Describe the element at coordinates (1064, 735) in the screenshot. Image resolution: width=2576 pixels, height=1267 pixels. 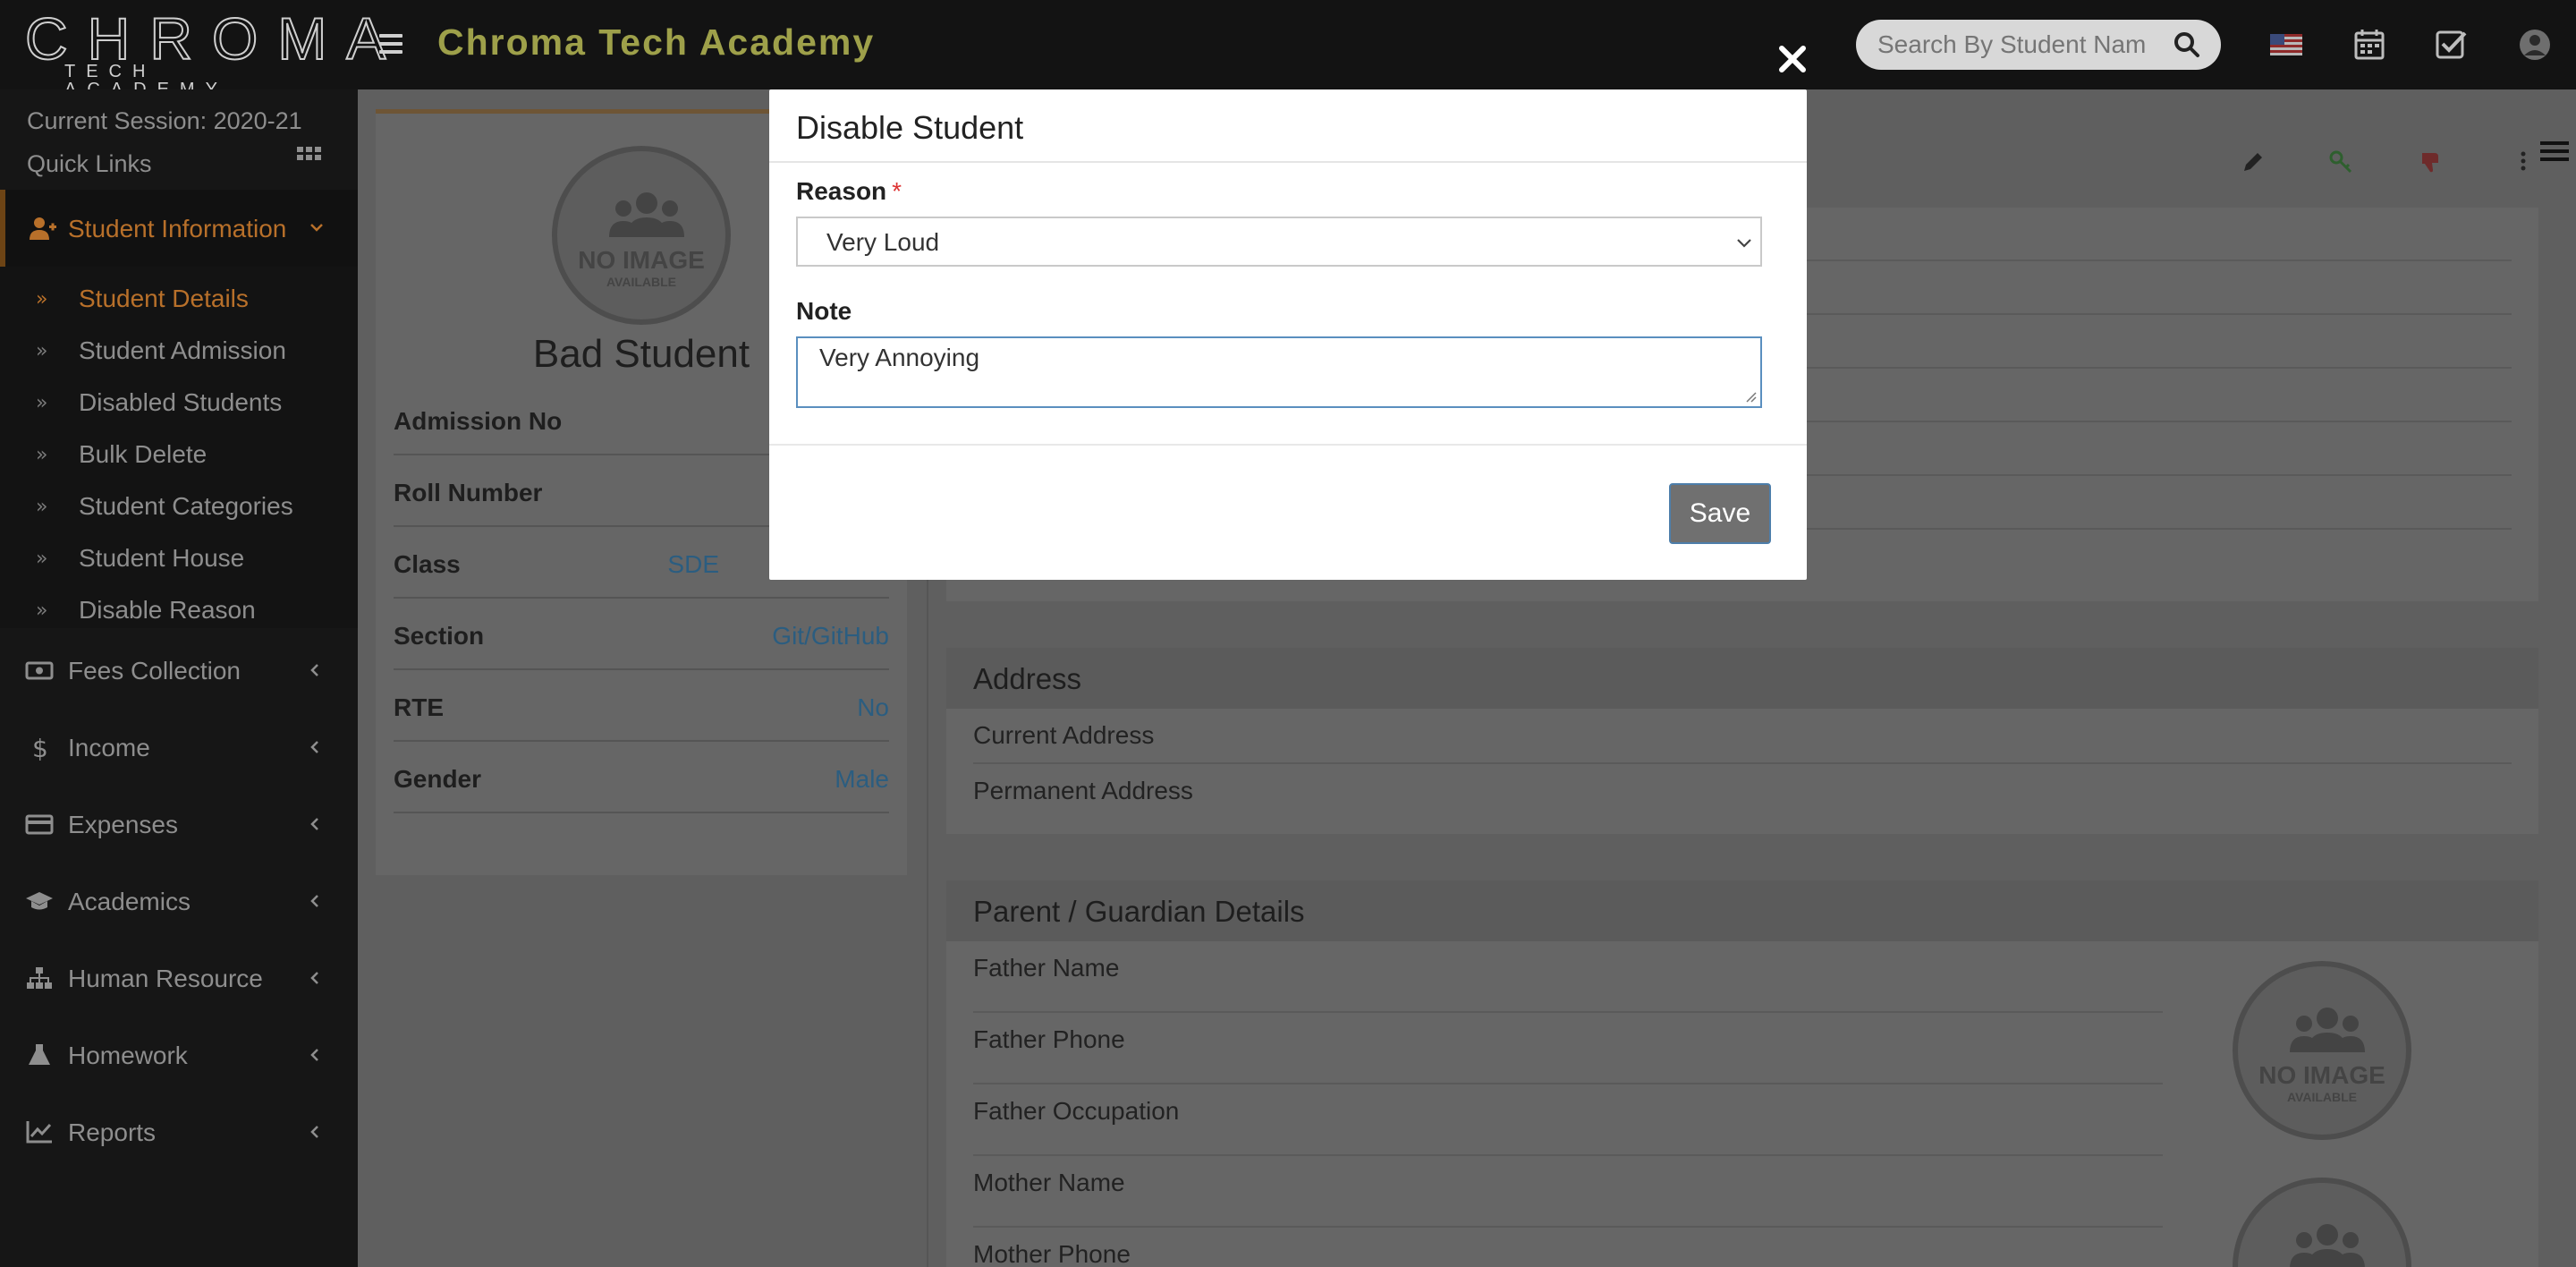
I see `row-label: Current Address` at that location.